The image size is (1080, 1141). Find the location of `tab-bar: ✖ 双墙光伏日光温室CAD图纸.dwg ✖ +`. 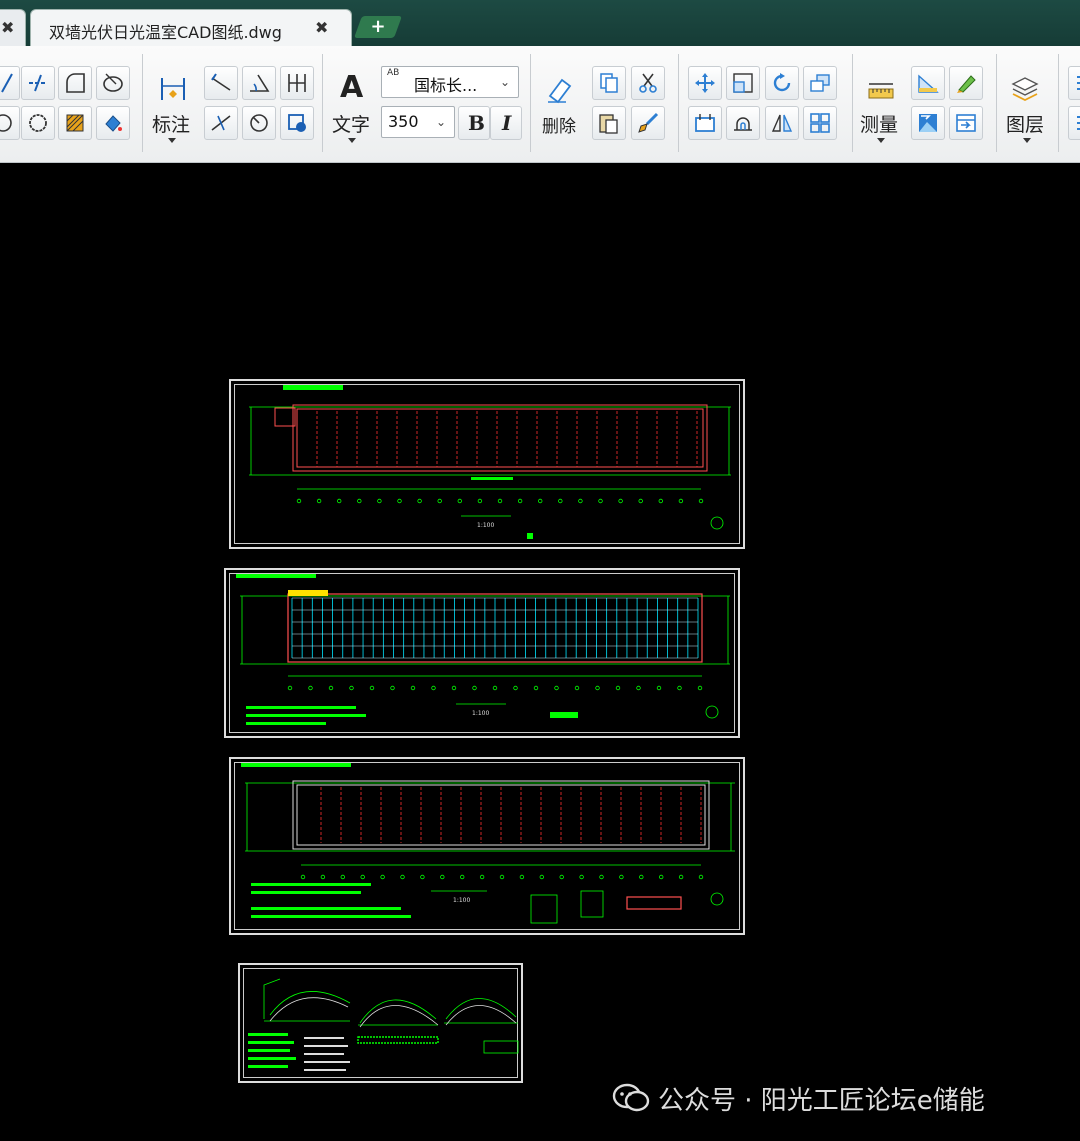

tab-bar: ✖ 双墙光伏日光温室CAD图纸.dwg ✖ + is located at coordinates (540, 23).